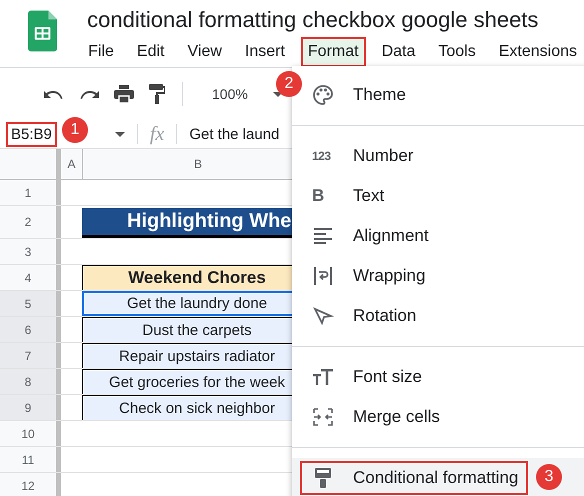 Image resolution: width=584 pixels, height=496 pixels. Describe the element at coordinates (204, 52) in the screenshot. I see `menu-item: View` at that location.